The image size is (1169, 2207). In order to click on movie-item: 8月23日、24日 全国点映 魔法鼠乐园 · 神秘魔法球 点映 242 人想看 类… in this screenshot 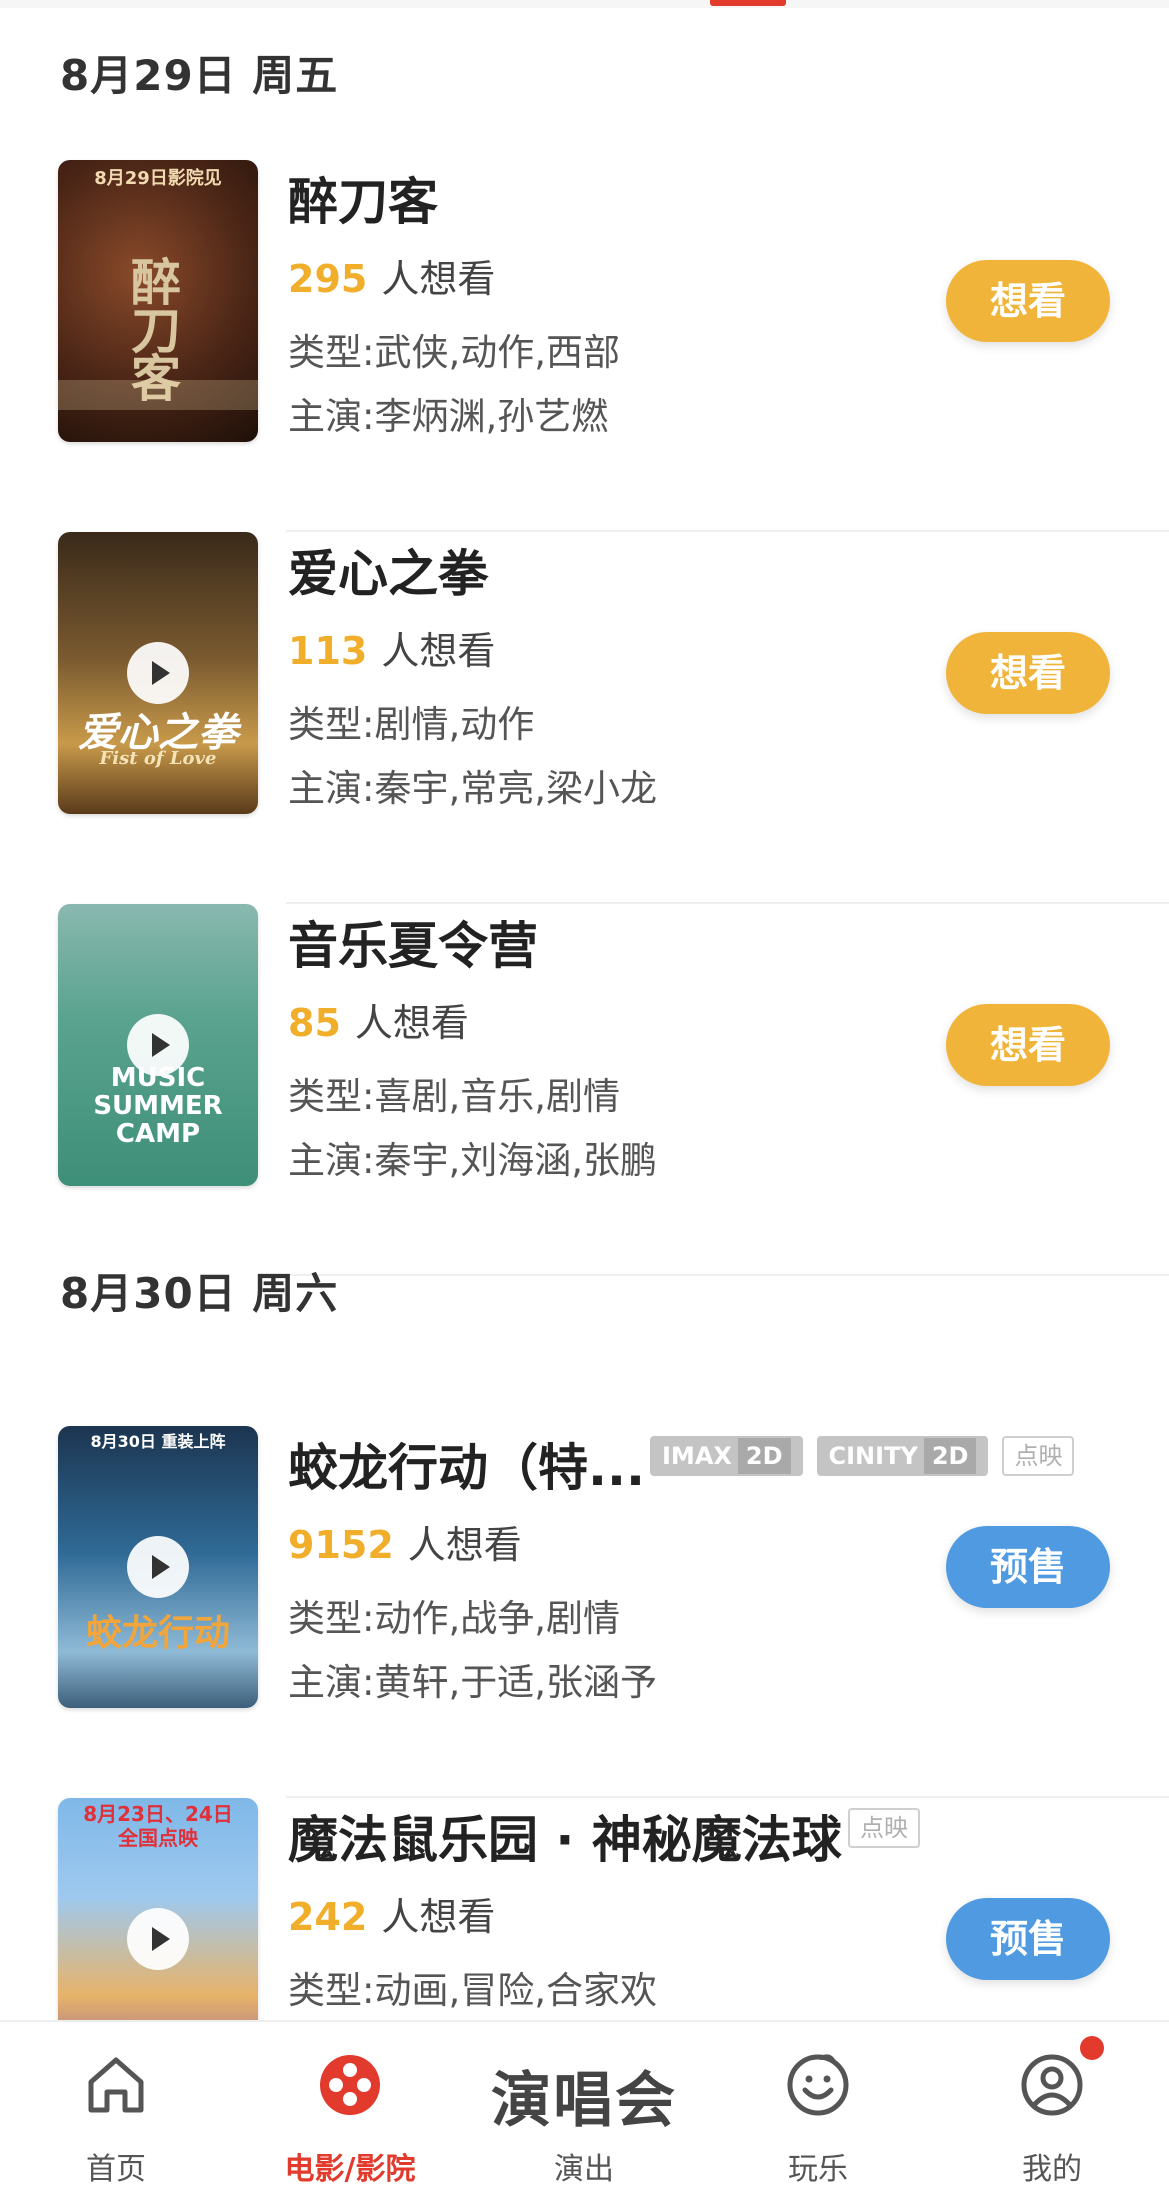, I will do `click(584, 1909)`.